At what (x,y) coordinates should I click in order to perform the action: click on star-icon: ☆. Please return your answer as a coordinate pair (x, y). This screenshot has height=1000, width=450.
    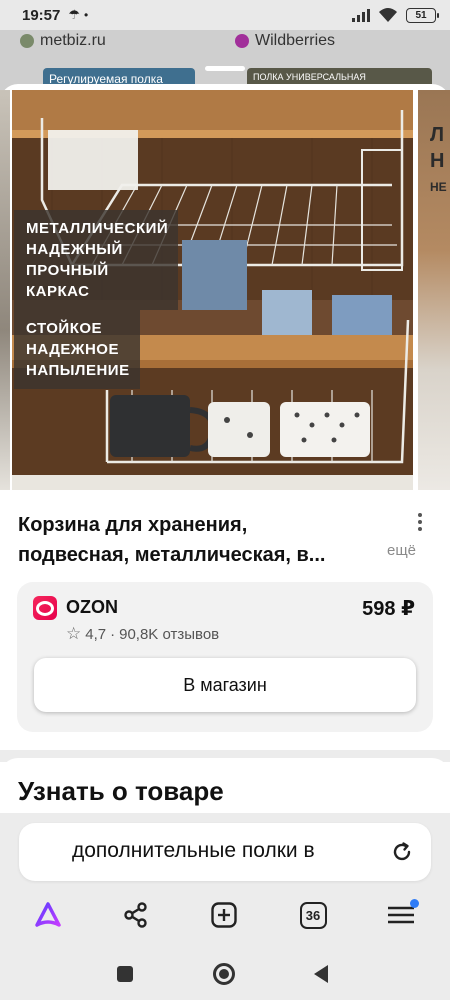
    Looking at the image, I should click on (74, 633).